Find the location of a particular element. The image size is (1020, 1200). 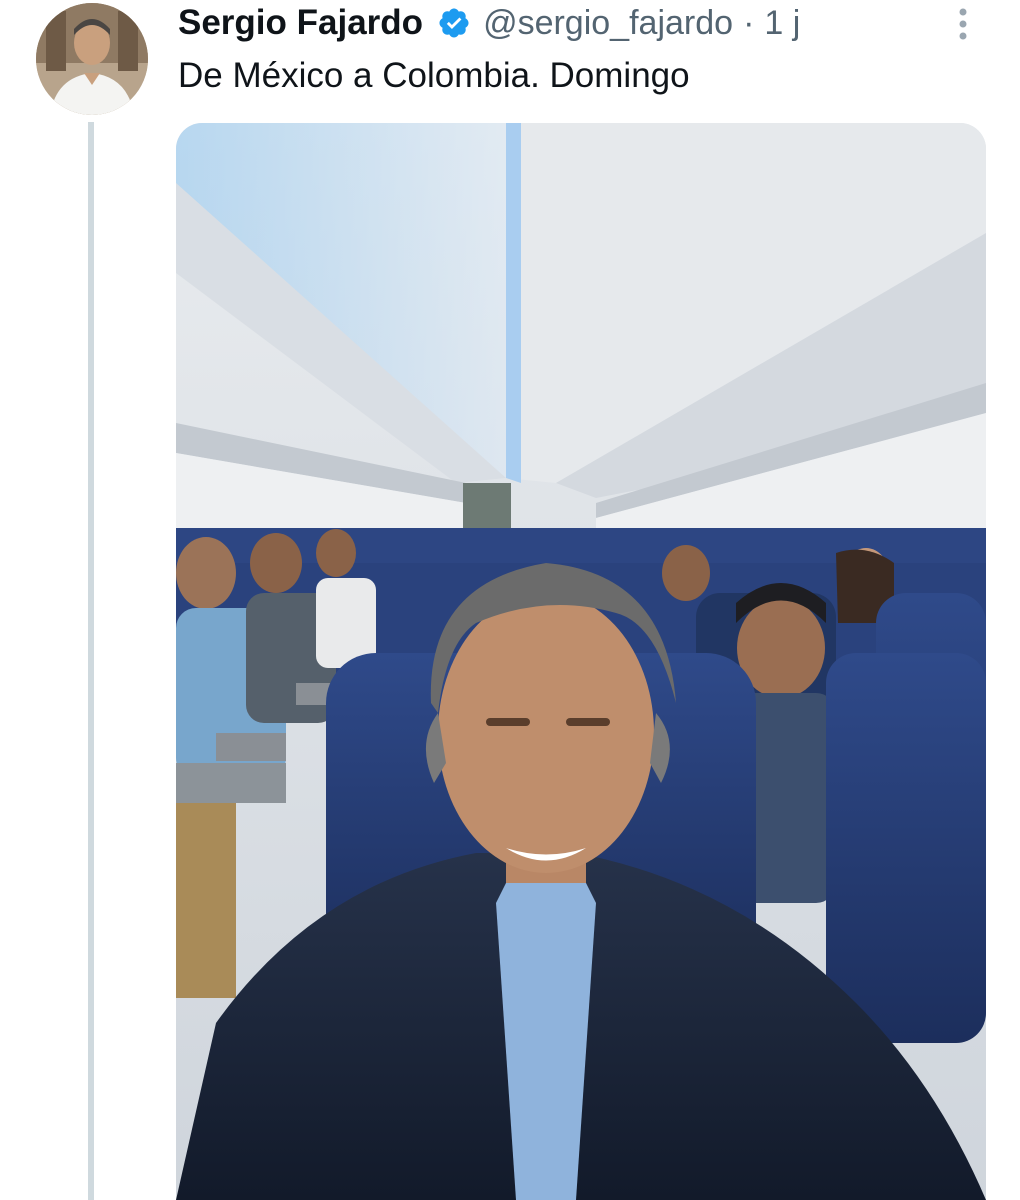

avatar is located at coordinates (92, 59).